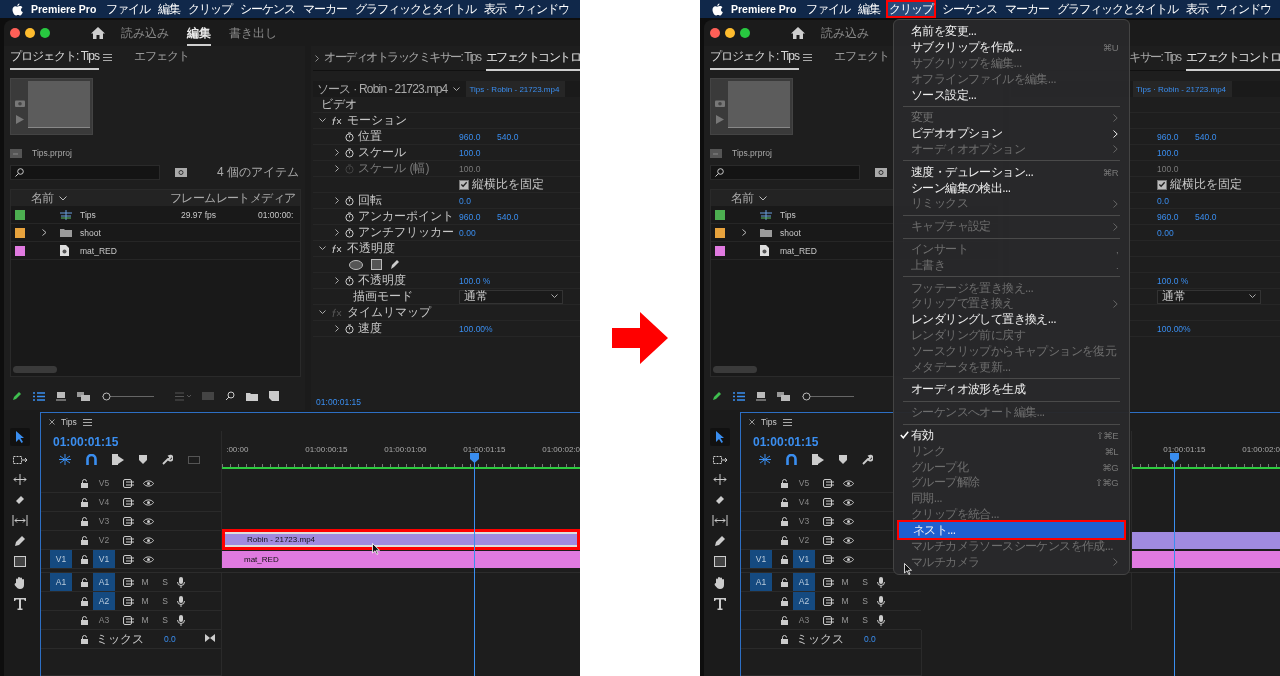 The height and width of the screenshot is (676, 1280). What do you see at coordinates (720, 479) in the screenshot?
I see `ripple-edit-icon` at bounding box center [720, 479].